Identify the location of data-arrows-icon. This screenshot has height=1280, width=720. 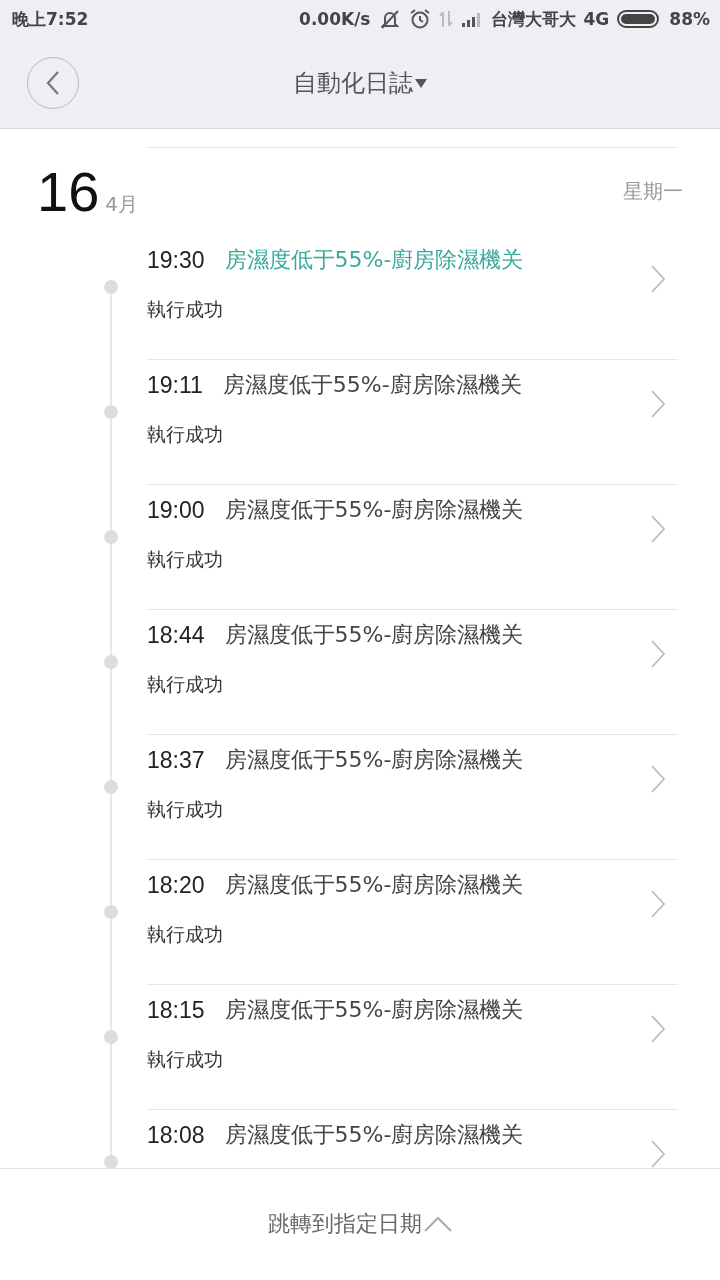
(445, 19).